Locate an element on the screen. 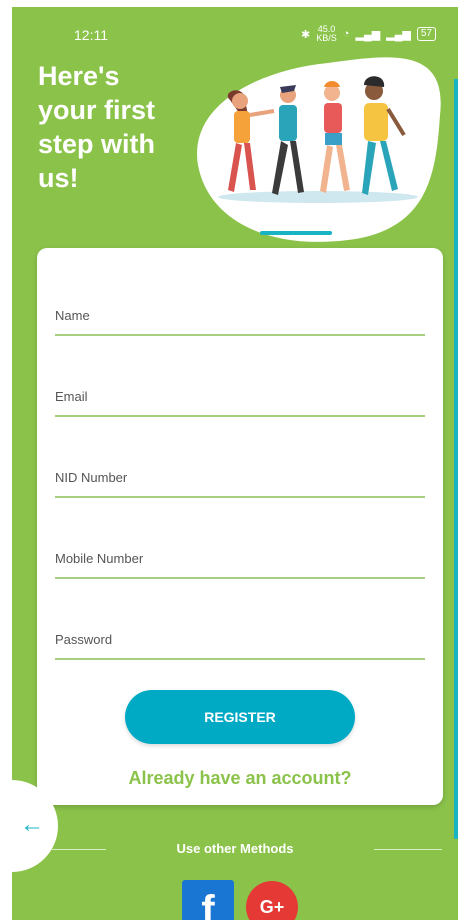  mobile-number-field-label: Mobile Number is located at coordinates (99, 558).